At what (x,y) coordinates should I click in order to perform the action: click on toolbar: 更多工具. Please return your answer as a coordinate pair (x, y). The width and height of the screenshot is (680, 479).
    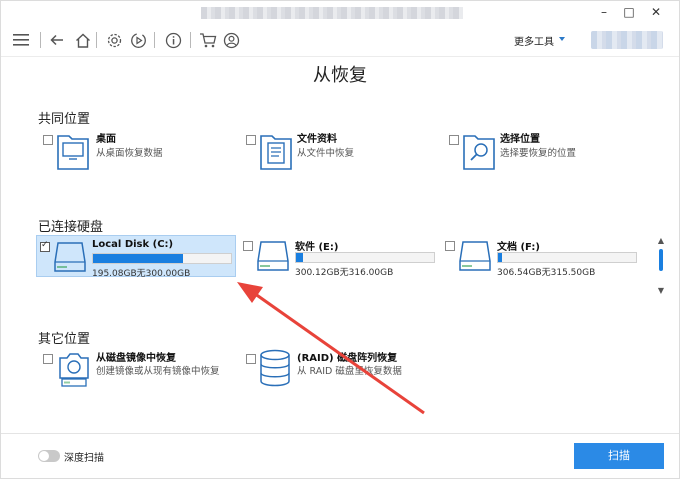
    Looking at the image, I should click on (340, 40).